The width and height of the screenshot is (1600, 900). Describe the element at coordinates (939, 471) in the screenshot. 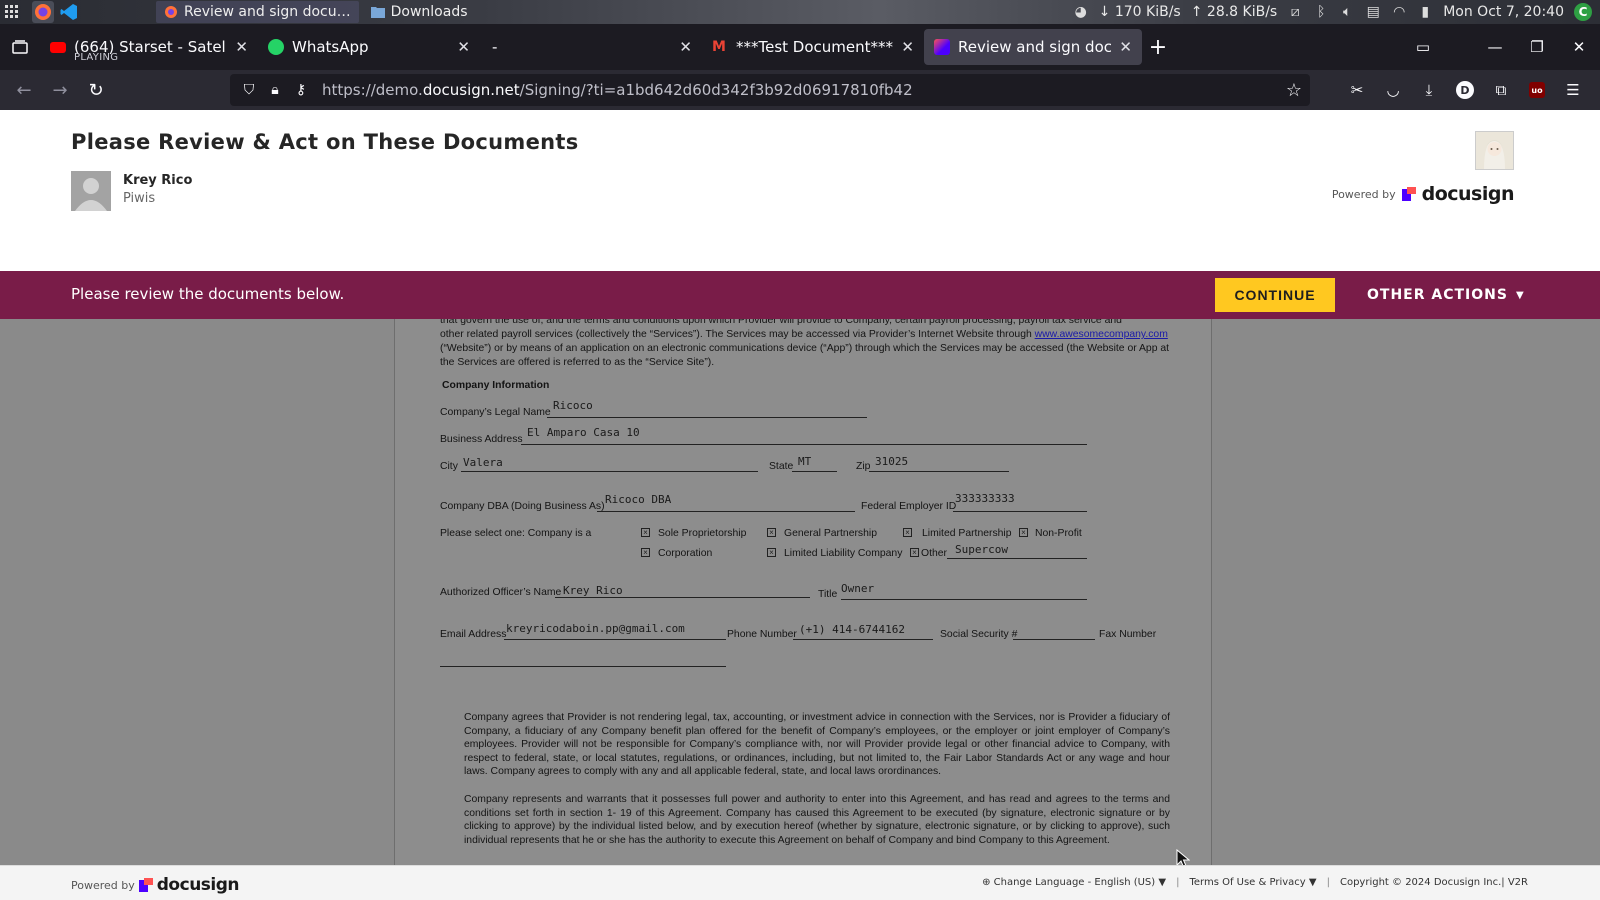

I see `zip-underline` at that location.